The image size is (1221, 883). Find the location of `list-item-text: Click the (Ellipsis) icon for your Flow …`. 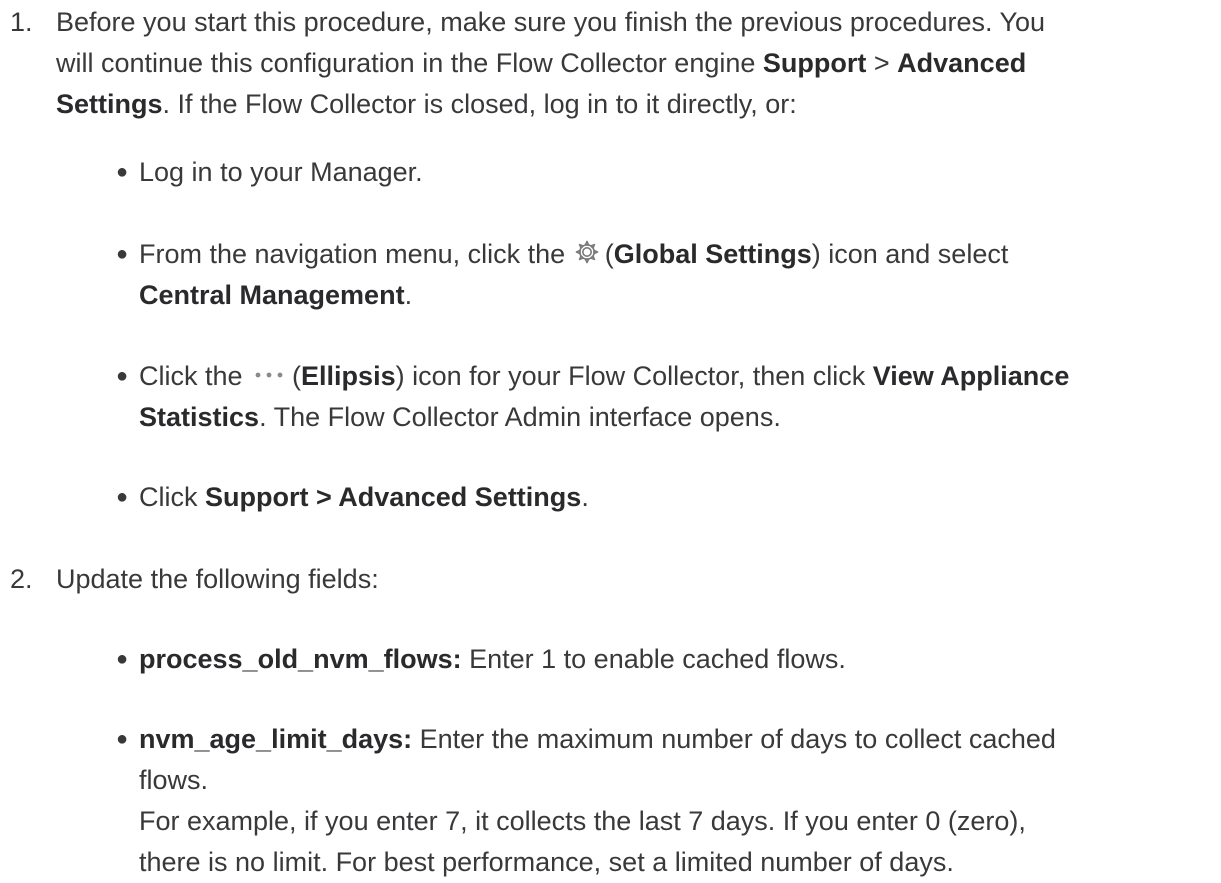

list-item-text: Click the (Ellipsis) icon for your Flow … is located at coordinates (676, 397).